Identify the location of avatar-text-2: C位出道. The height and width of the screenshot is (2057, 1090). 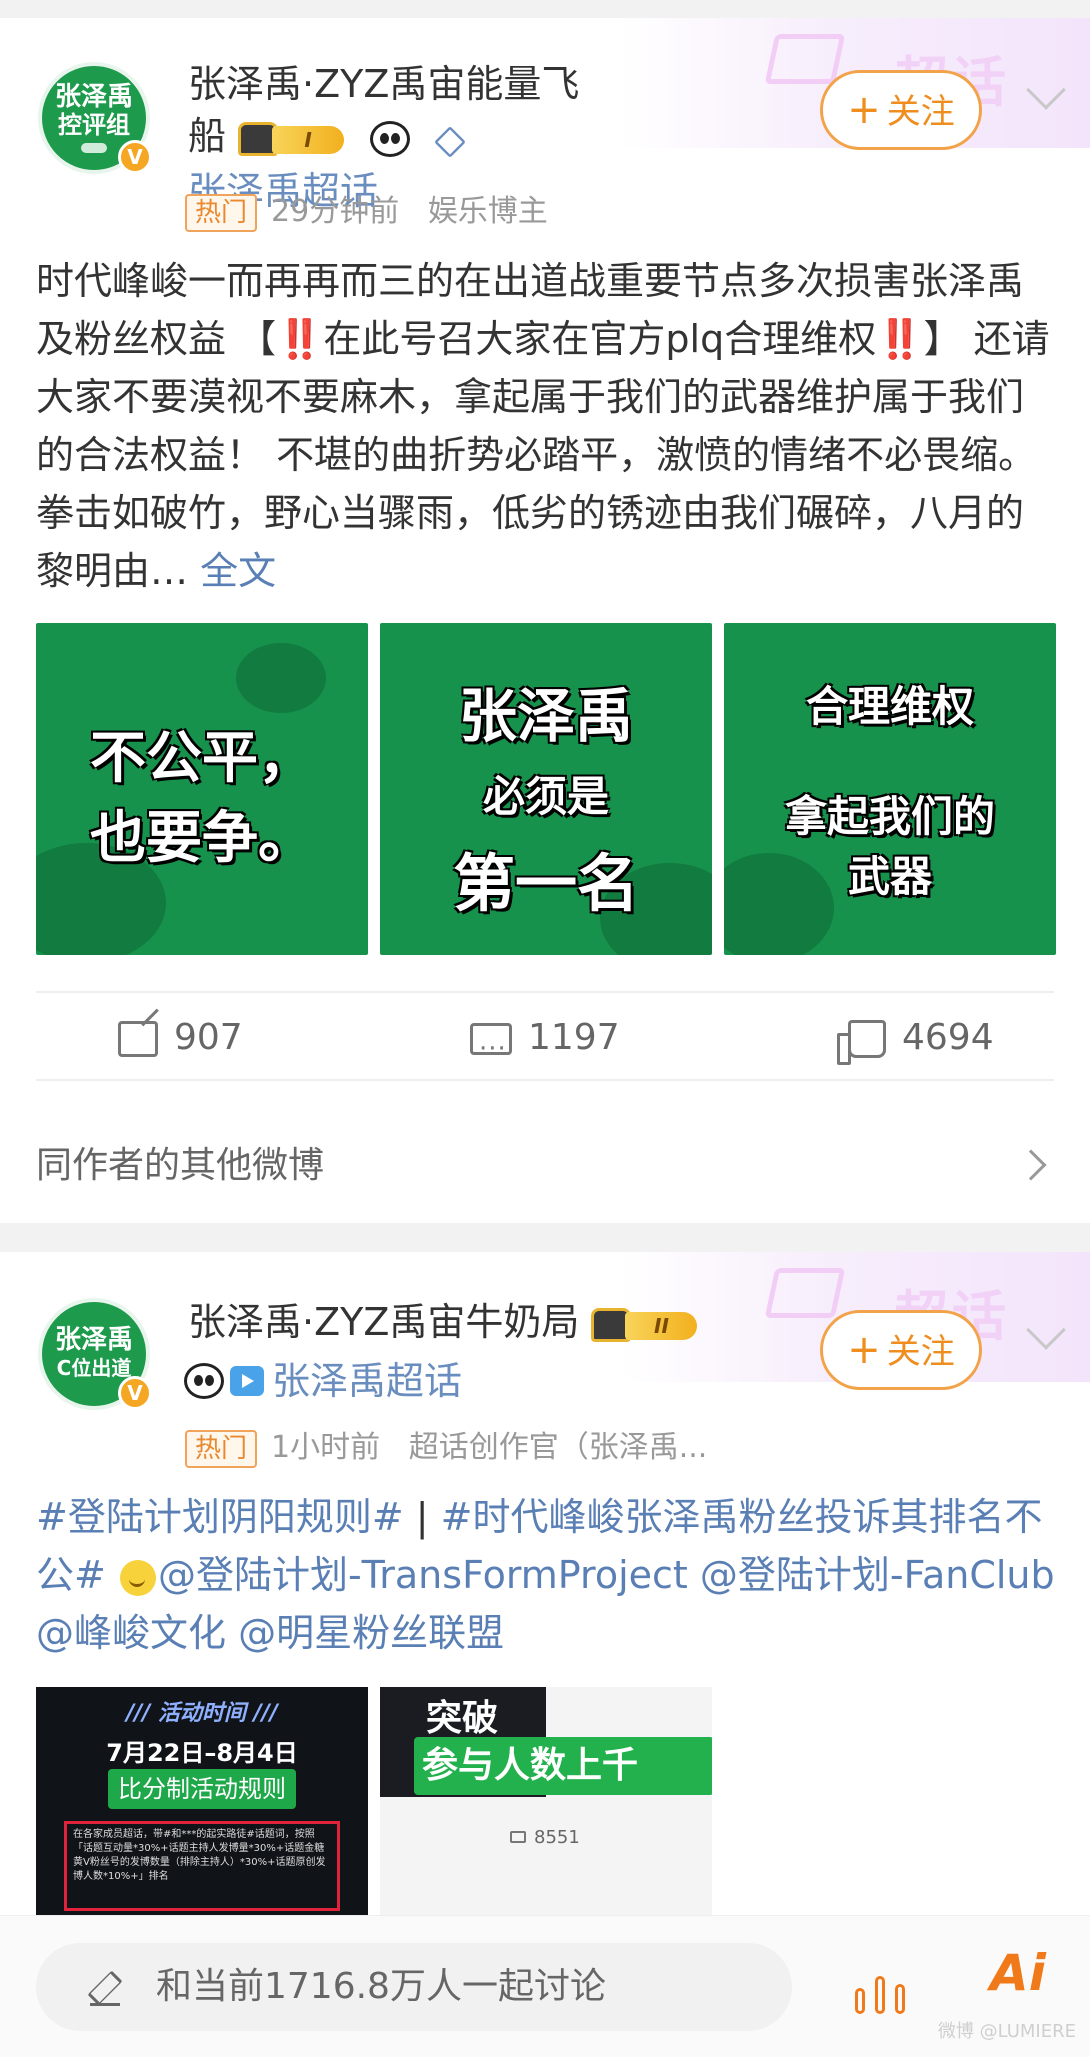
(94, 1368).